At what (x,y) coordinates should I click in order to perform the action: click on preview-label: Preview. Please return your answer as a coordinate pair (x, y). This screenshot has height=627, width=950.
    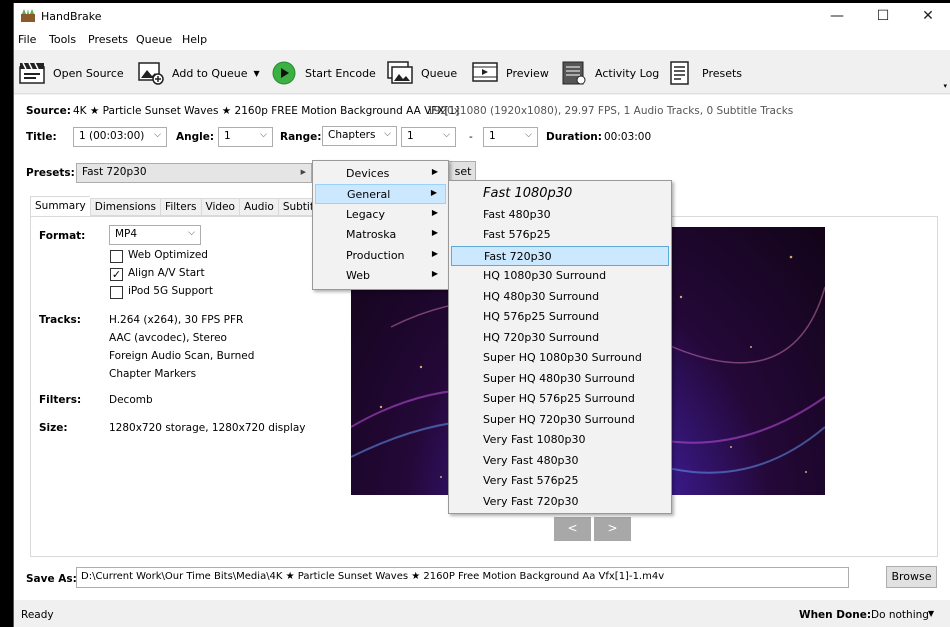
    Looking at the image, I should click on (527, 73).